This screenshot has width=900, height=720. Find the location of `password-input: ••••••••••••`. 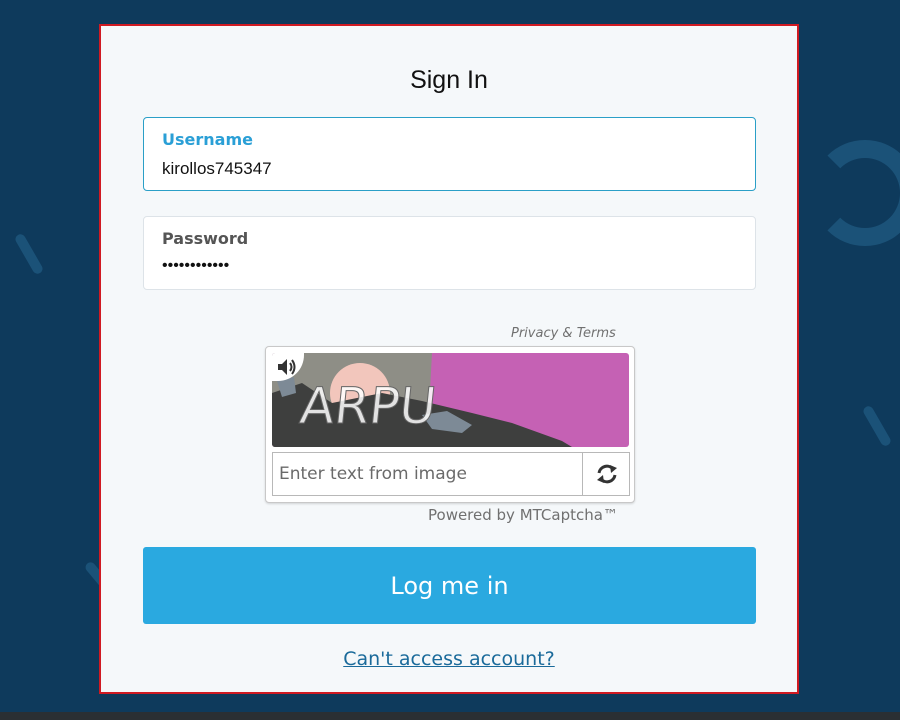

password-input: •••••••••••• is located at coordinates (449, 266).